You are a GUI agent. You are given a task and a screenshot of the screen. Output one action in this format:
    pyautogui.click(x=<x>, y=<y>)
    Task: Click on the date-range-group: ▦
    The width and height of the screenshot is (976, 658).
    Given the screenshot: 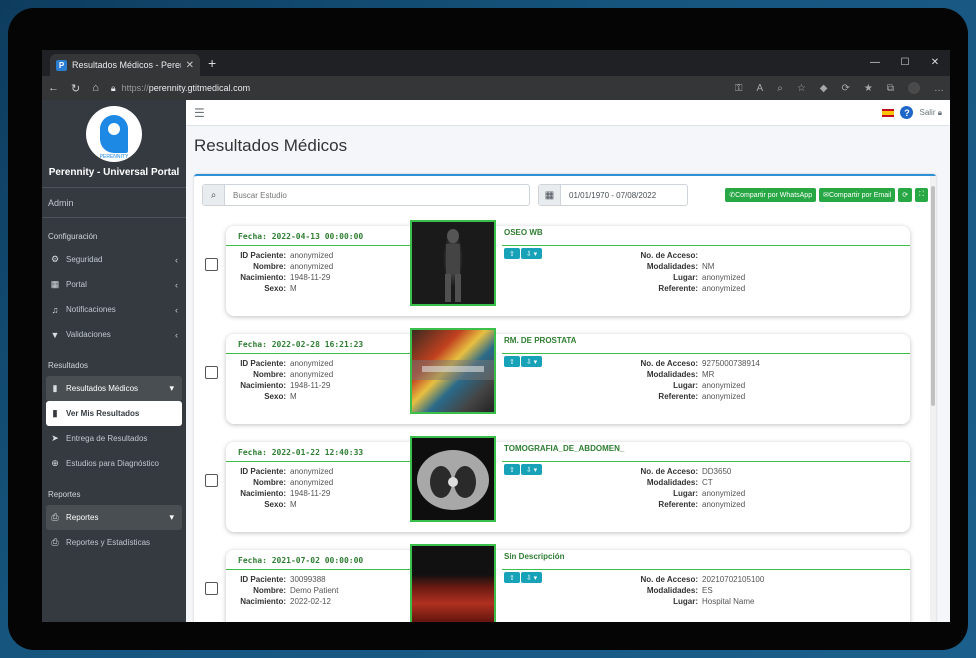 What is the action you would take?
    pyautogui.click(x=613, y=195)
    